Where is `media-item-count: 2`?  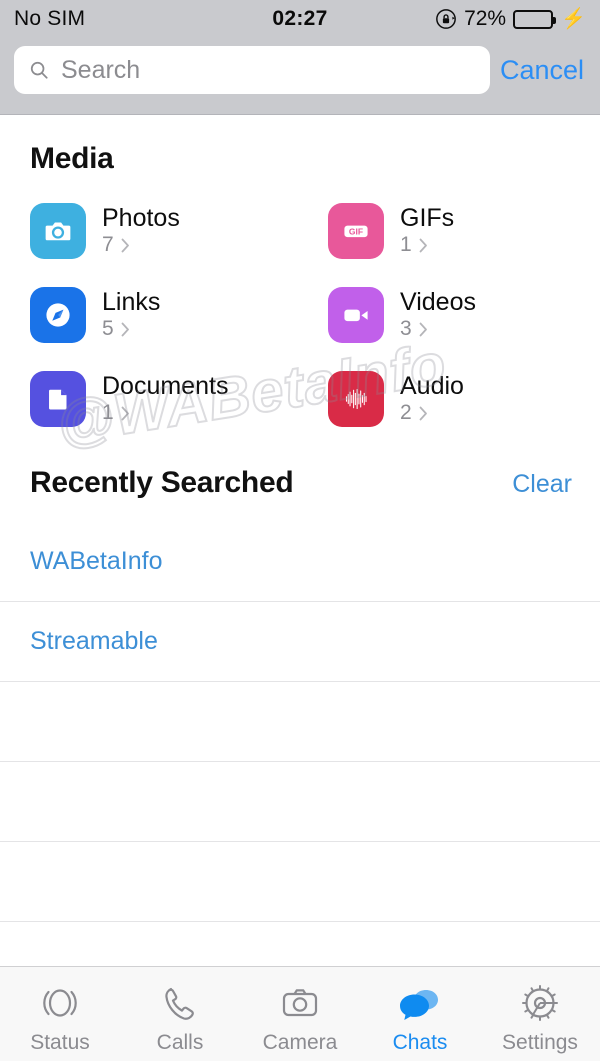
media-item-count: 2 is located at coordinates (406, 413).